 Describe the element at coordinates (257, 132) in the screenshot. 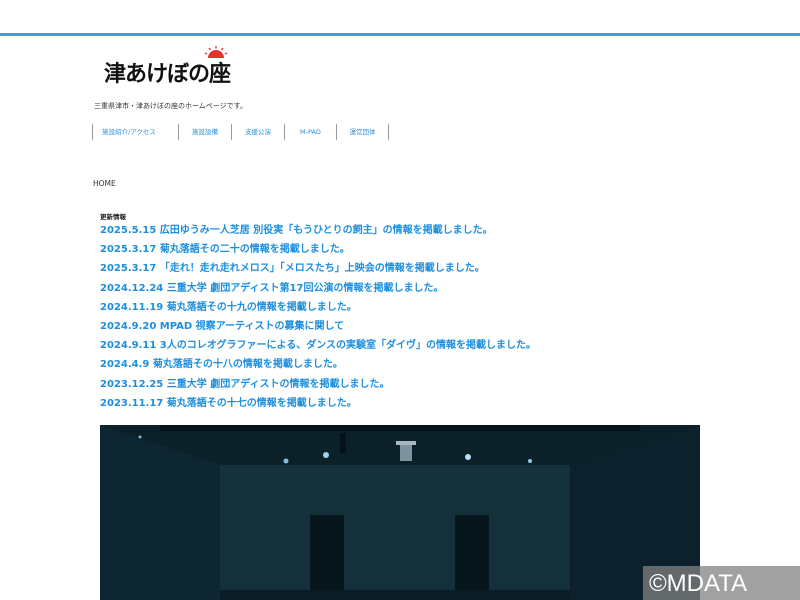

I see `nav-item-support-performances: 支援公演` at that location.